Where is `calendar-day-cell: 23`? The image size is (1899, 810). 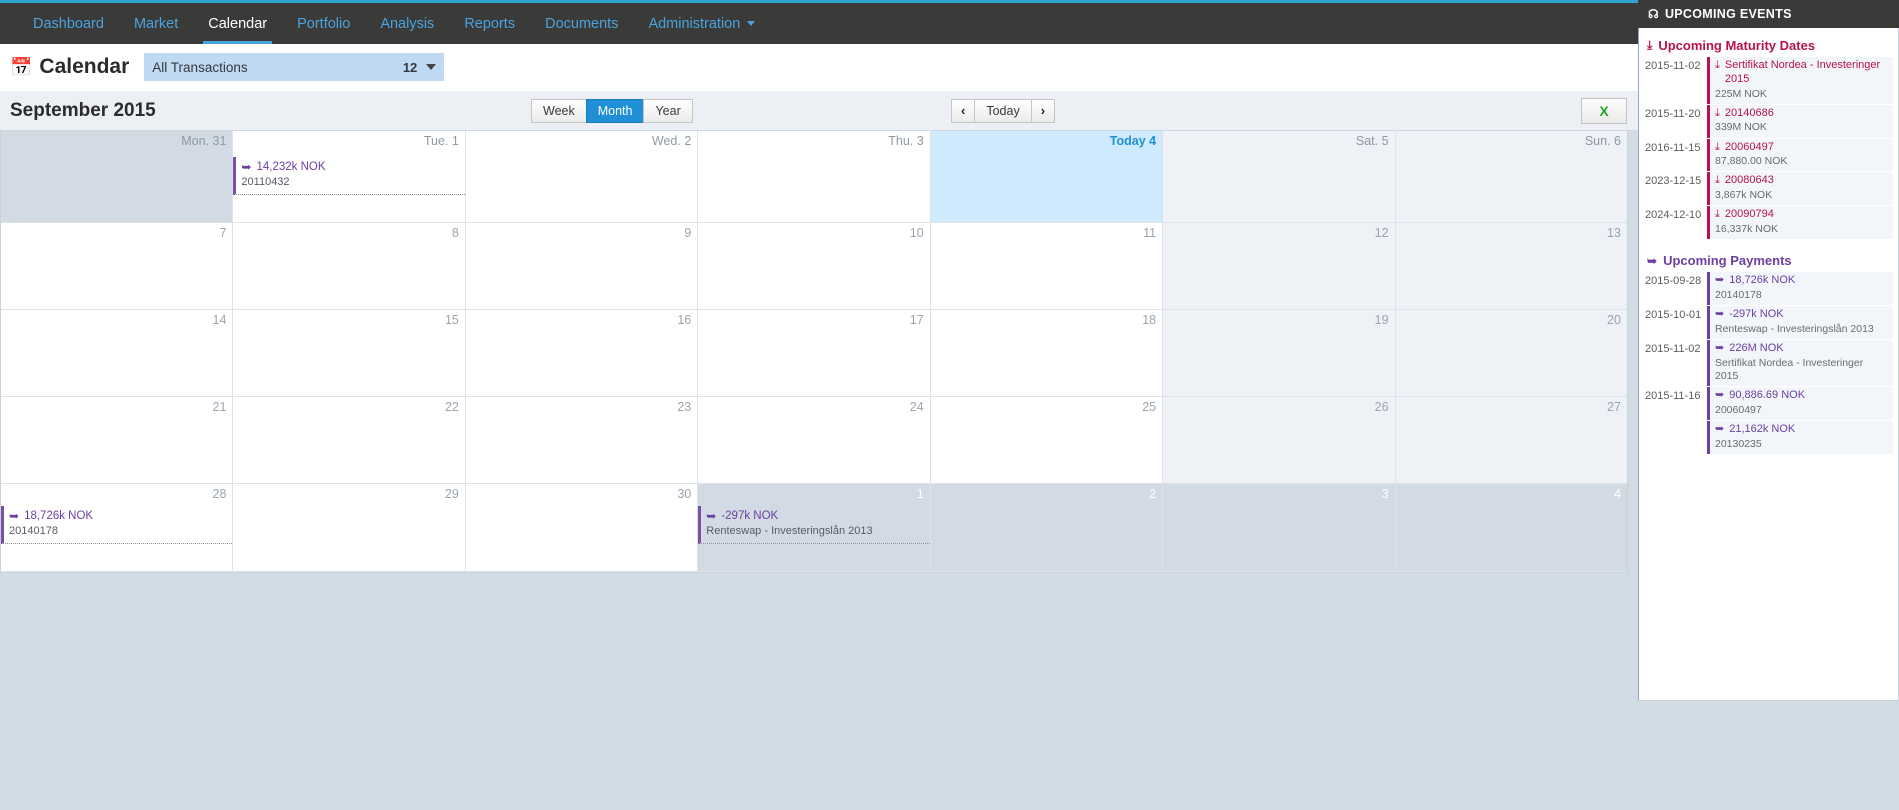
calendar-day-cell: 23 is located at coordinates (582, 440).